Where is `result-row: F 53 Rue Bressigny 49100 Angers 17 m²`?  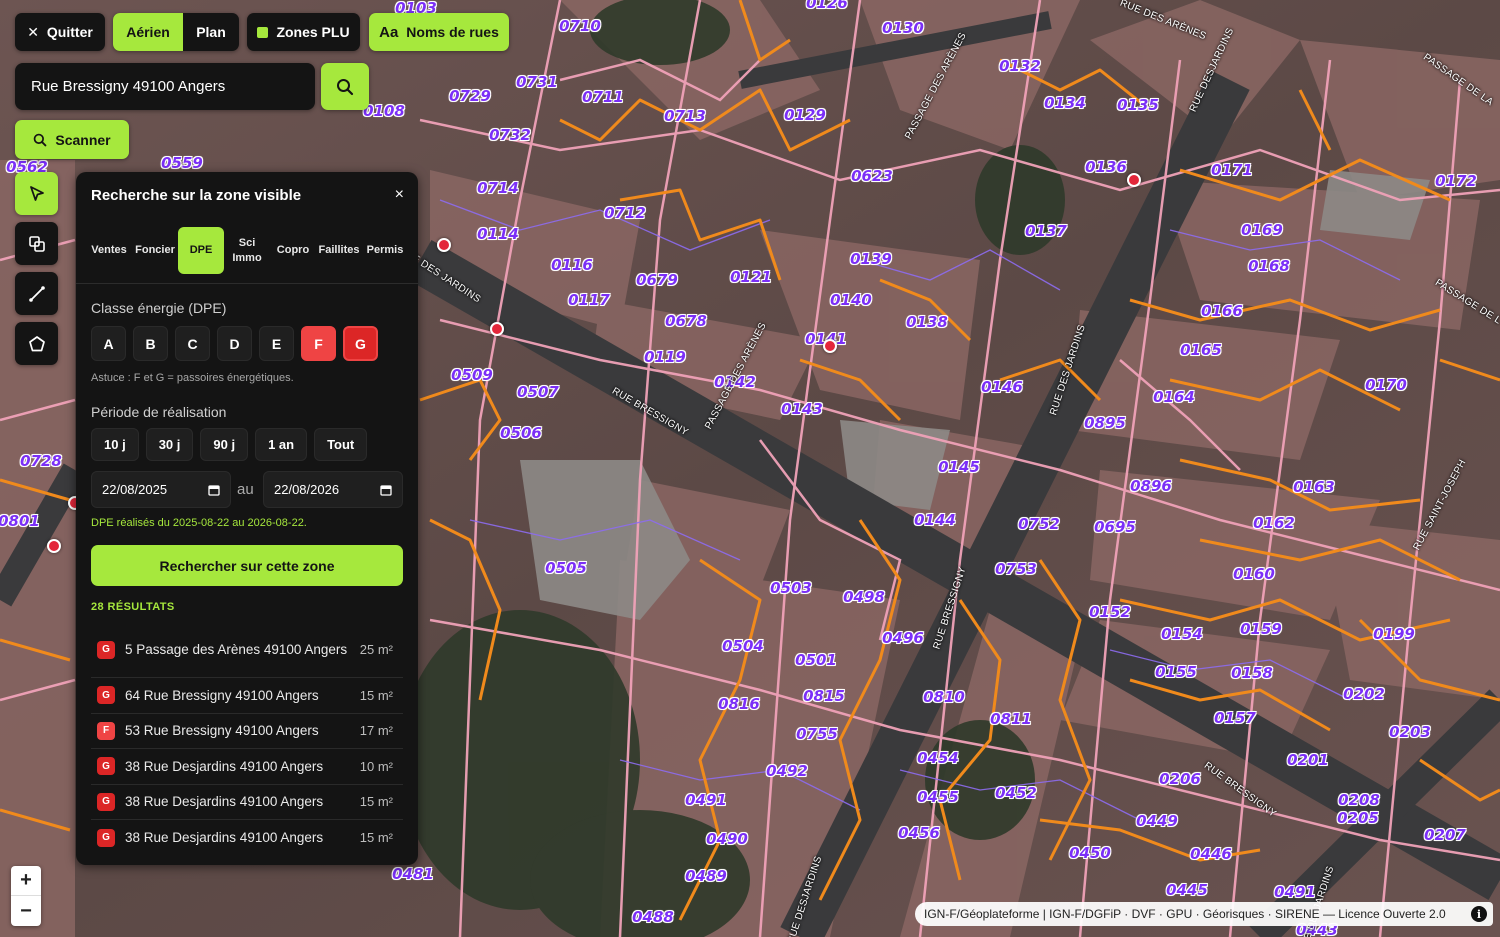 result-row: F 53 Rue Bressigny 49100 Angers 17 m² is located at coordinates (247, 731).